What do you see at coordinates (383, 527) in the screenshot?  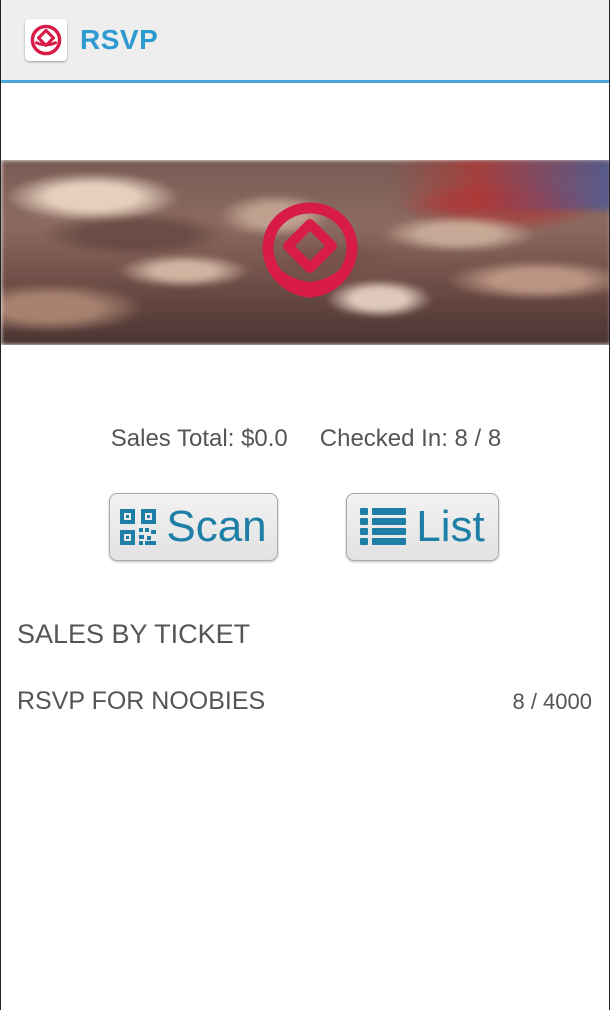 I see `list-icon` at bounding box center [383, 527].